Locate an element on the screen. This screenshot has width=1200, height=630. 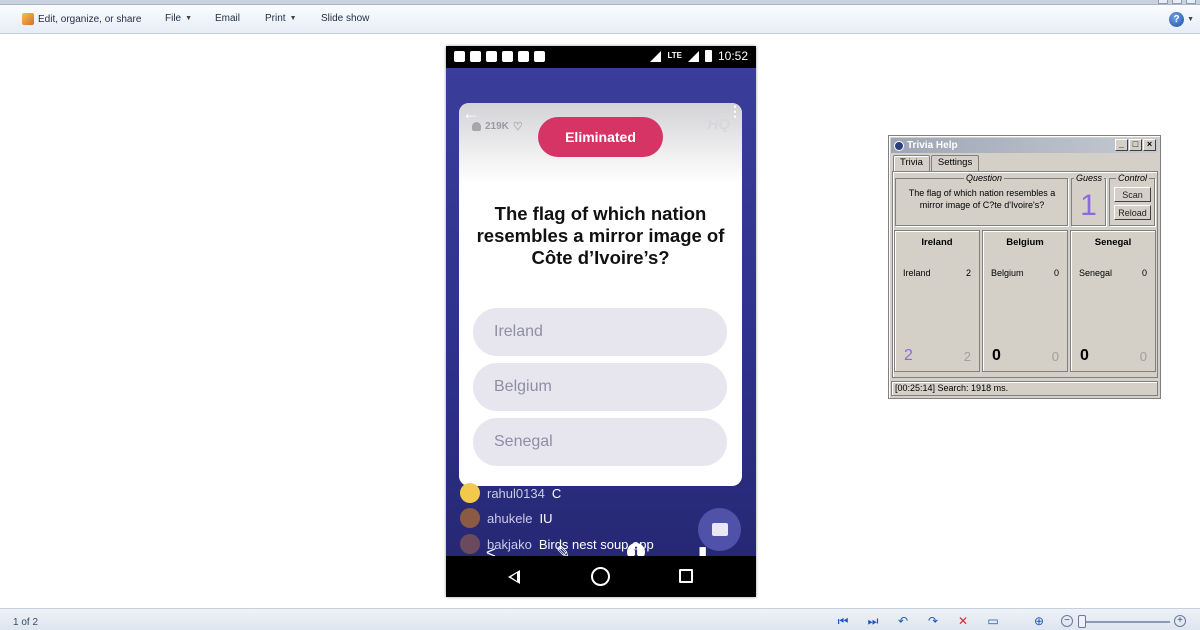
android-nav-bar is located at coordinates (601, 576).